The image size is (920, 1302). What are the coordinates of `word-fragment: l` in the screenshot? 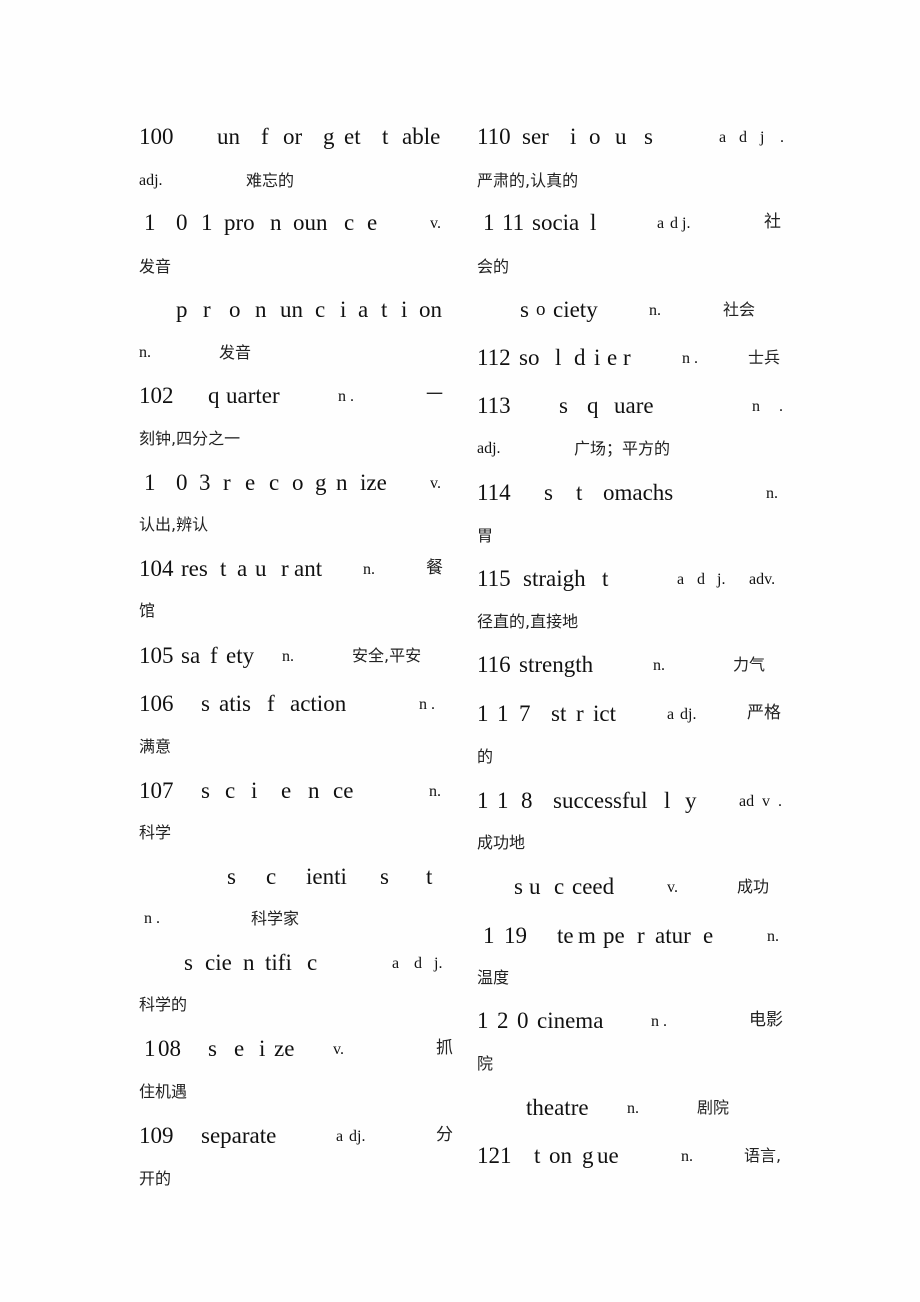 It's located at (593, 222).